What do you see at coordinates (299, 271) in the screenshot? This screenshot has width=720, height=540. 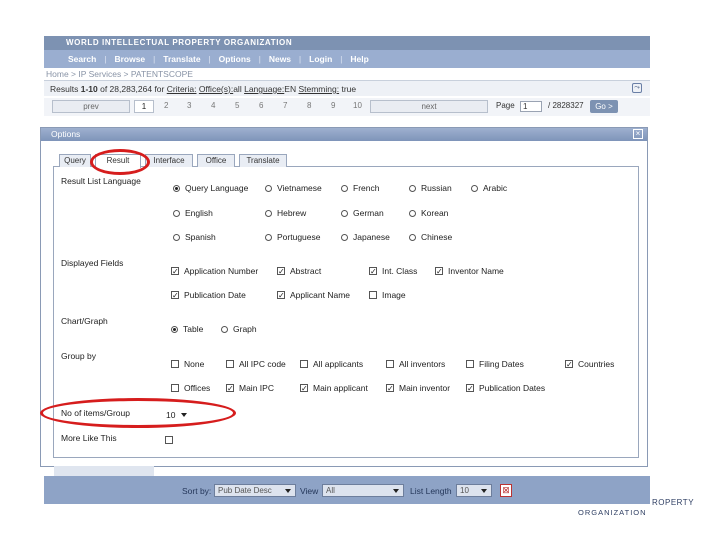 I see `checkbox-abstract: Abstract` at bounding box center [299, 271].